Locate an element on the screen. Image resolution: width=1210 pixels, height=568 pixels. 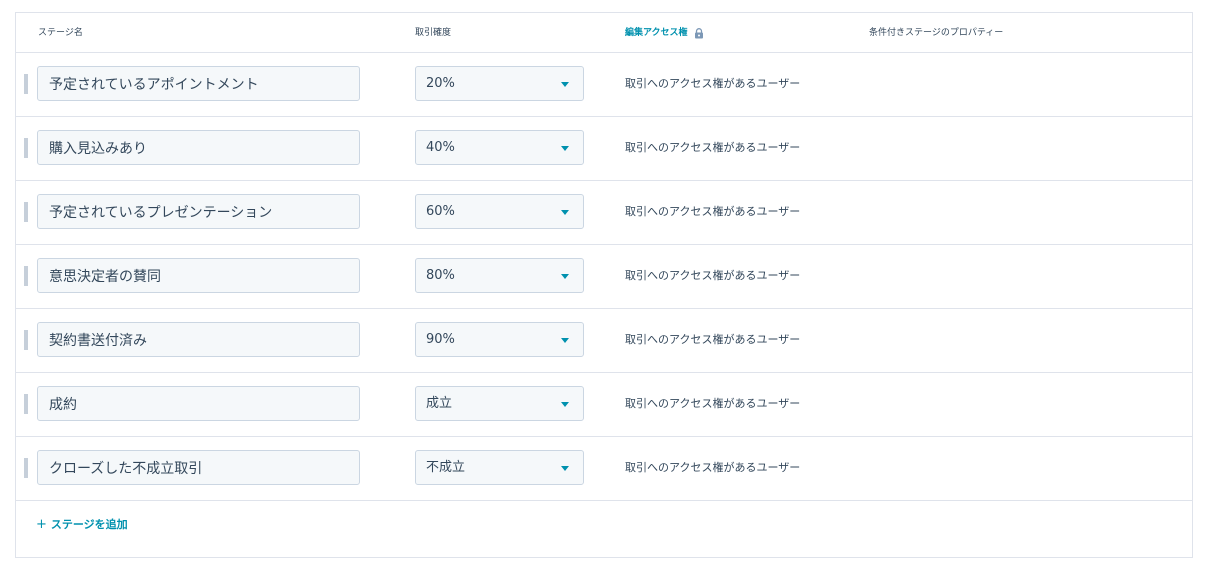
add-stage-button: + ステージを追加 is located at coordinates (82, 525).